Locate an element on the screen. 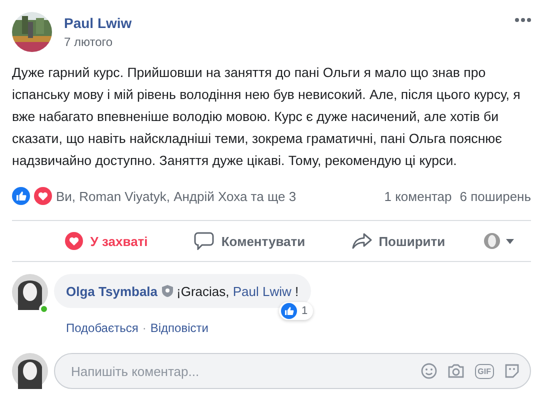 This screenshot has height=405, width=543. like-count-badge: 1 is located at coordinates (295, 311).